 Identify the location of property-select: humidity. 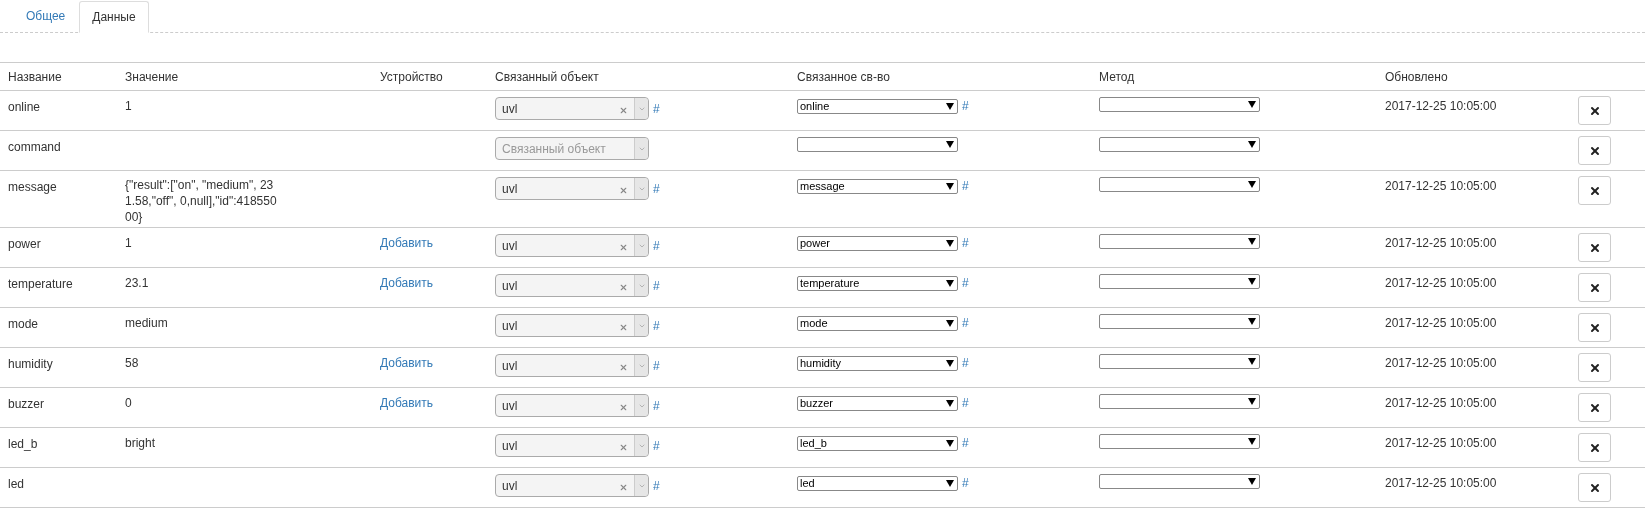
(877, 363).